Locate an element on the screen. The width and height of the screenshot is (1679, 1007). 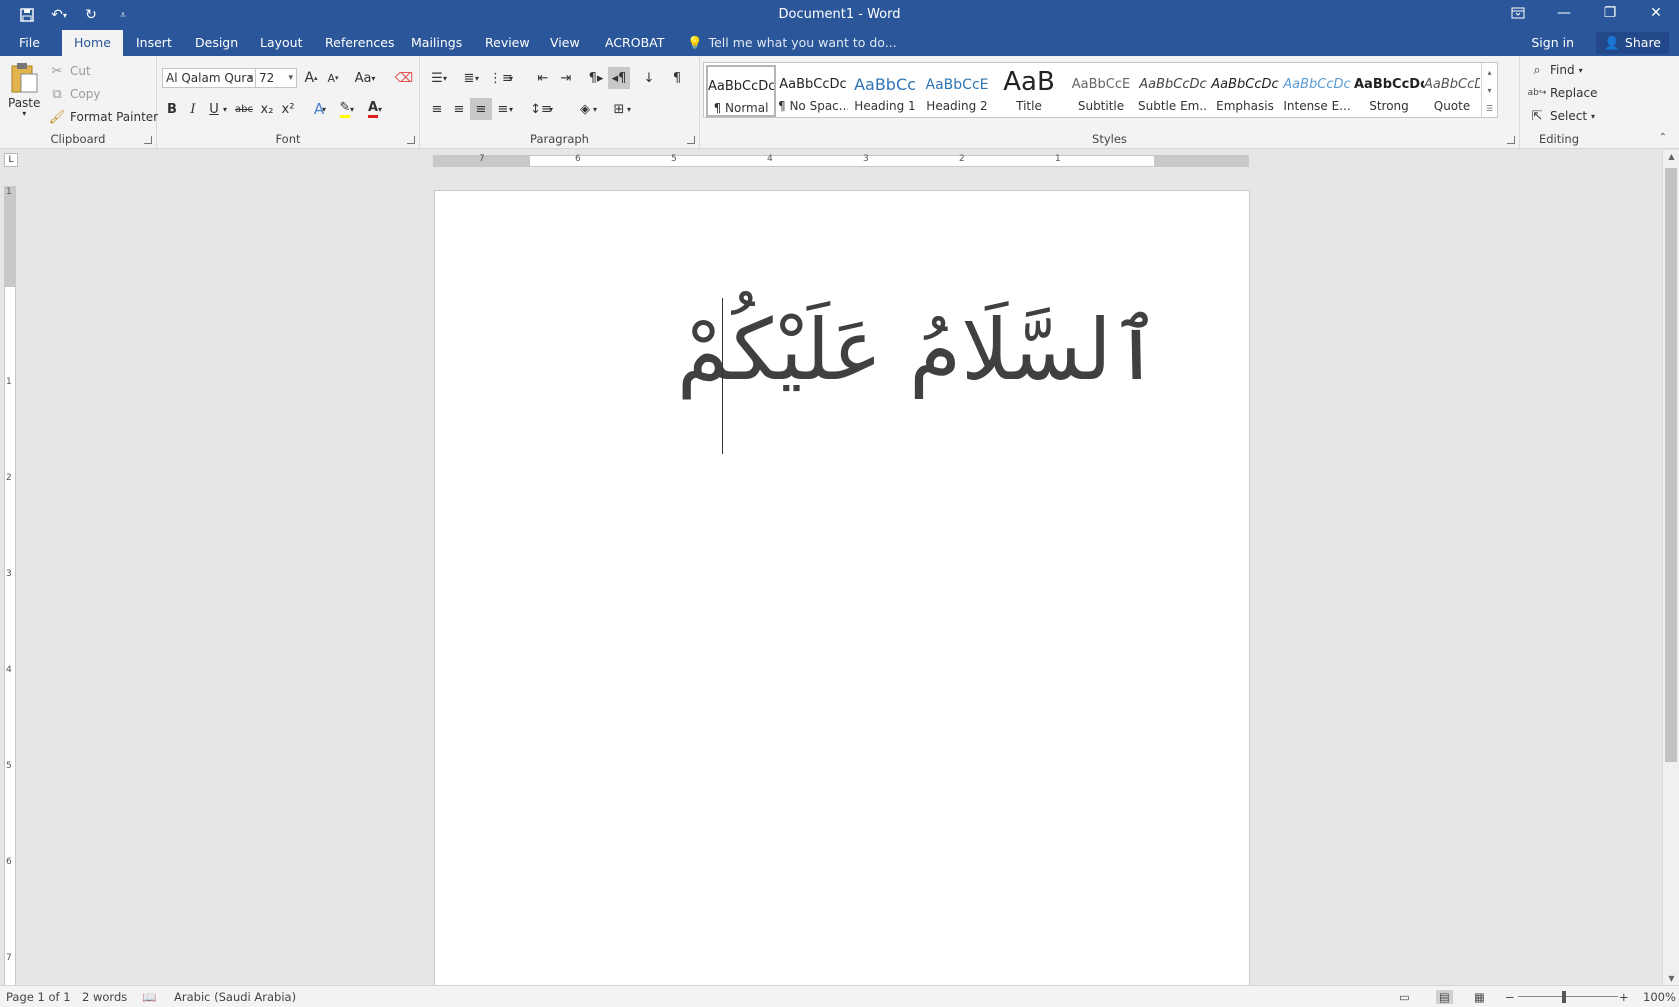
tab-layout: Layout is located at coordinates (281, 43).